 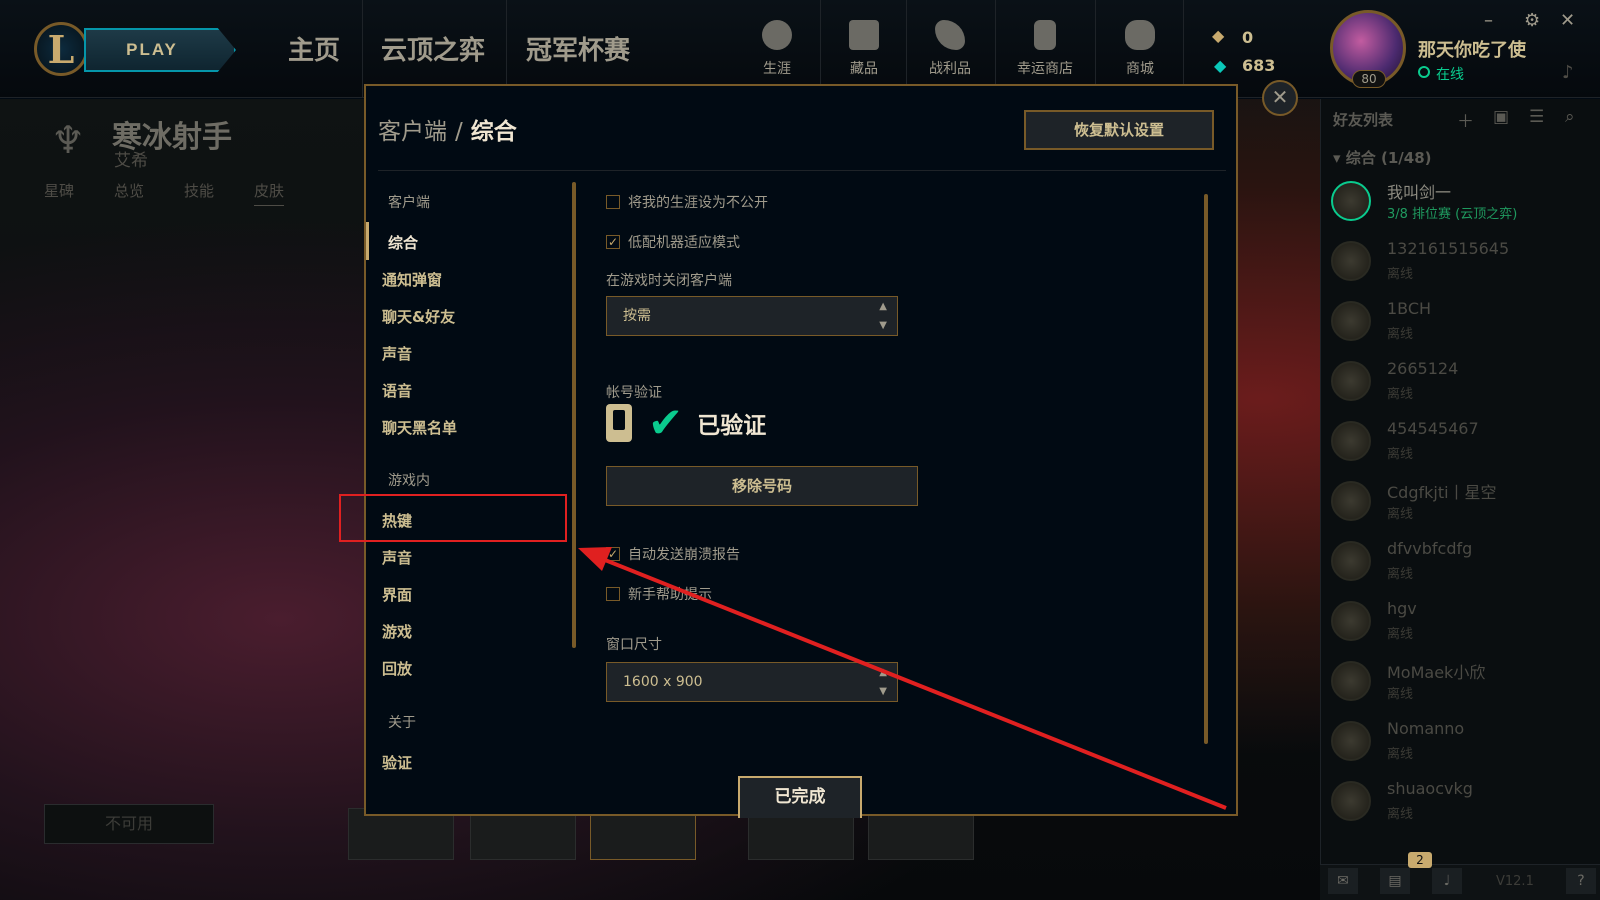 What do you see at coordinates (1462, 623) in the screenshot?
I see `friend-list-item: hgv 离线` at bounding box center [1462, 623].